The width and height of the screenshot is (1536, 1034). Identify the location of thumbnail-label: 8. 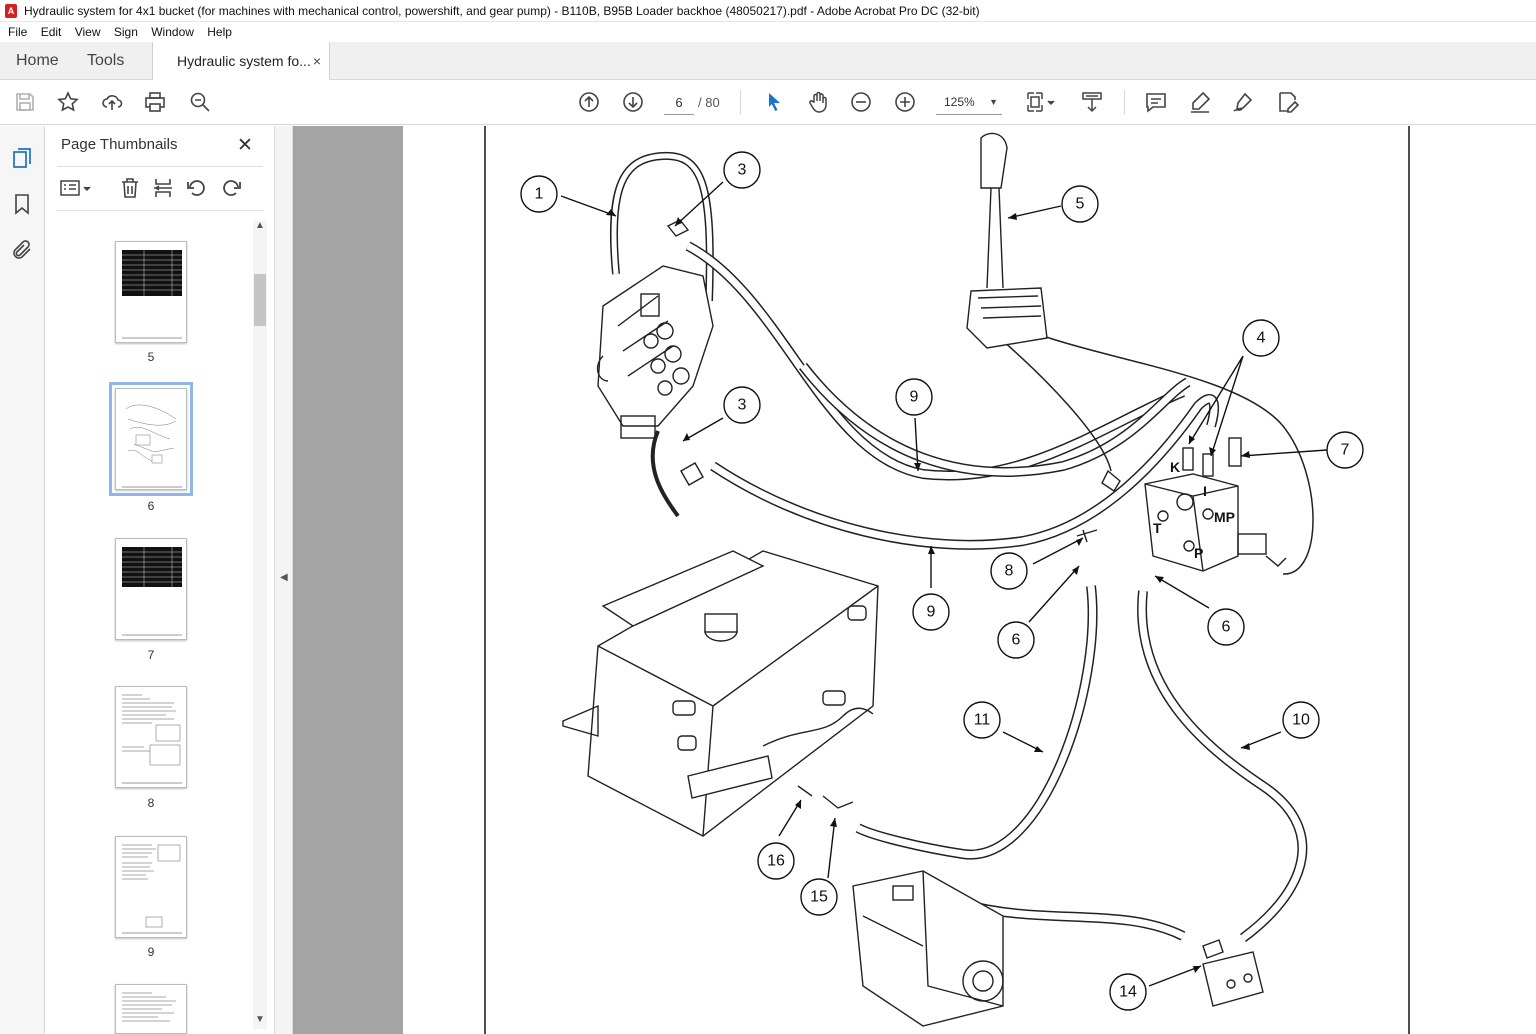
(151, 803).